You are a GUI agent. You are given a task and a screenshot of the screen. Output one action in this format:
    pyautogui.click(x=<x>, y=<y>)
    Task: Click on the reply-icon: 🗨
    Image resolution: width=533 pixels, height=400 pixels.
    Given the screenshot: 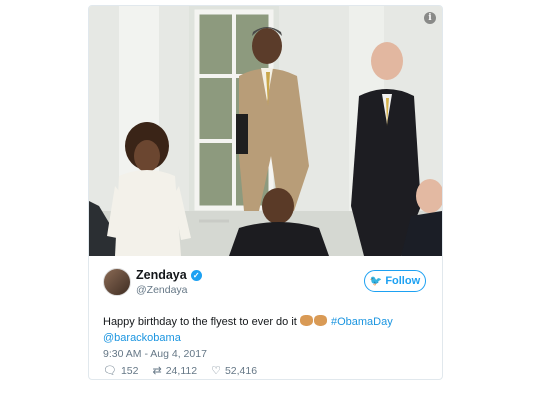 What is the action you would take?
    pyautogui.click(x=110, y=371)
    